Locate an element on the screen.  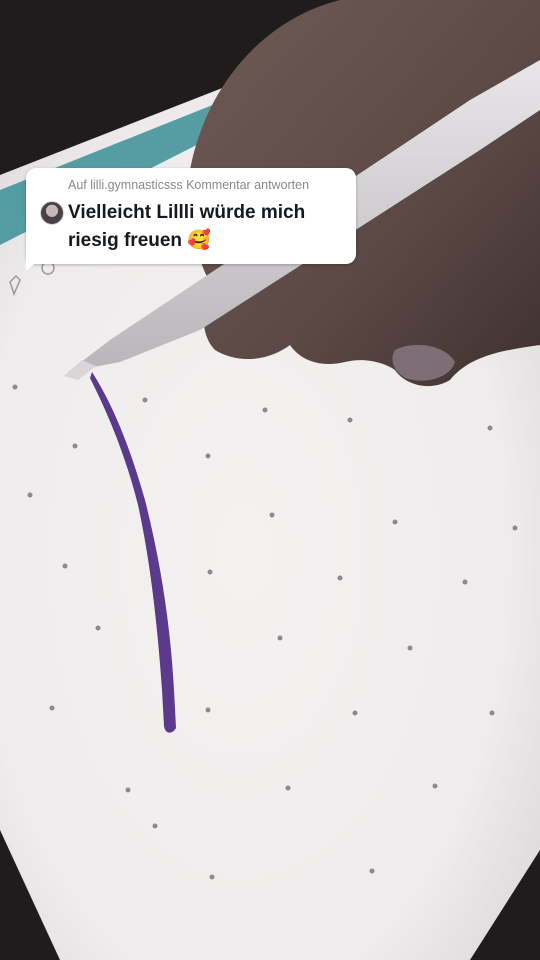
reply-card-tail is located at coordinates (35, 263).